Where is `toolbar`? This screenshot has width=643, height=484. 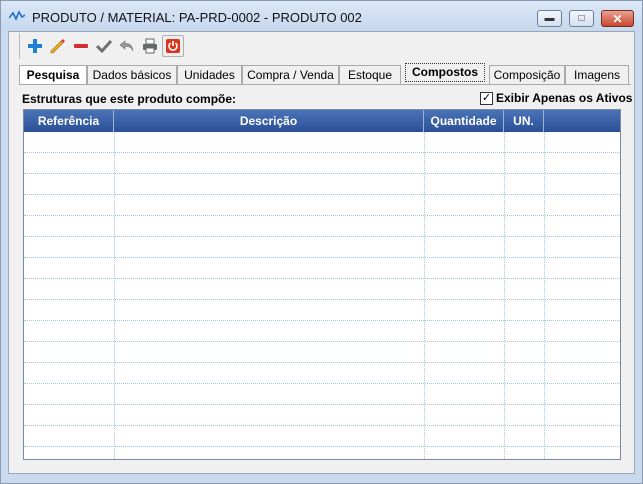 toolbar is located at coordinates (109, 46).